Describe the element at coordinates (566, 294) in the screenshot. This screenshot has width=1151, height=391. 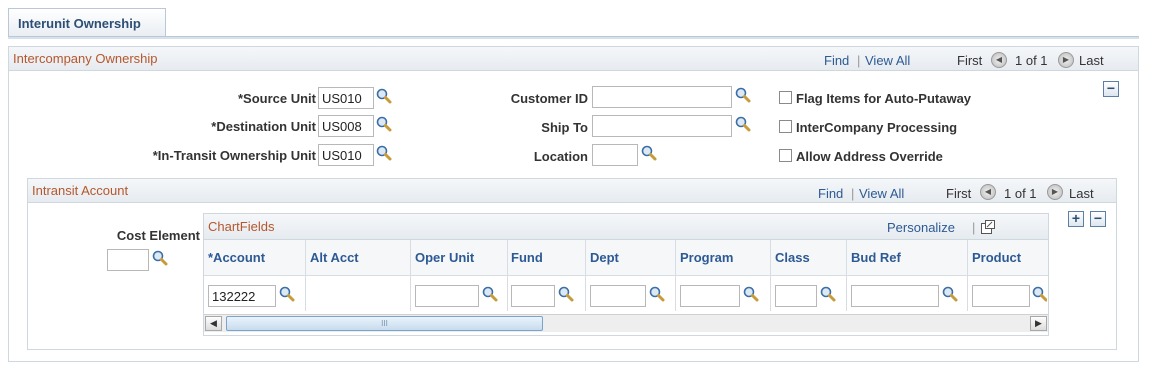
I see `fund-lookup-icon` at that location.